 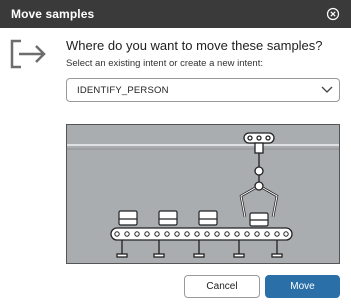 I want to click on move-button: Move, so click(x=302, y=286).